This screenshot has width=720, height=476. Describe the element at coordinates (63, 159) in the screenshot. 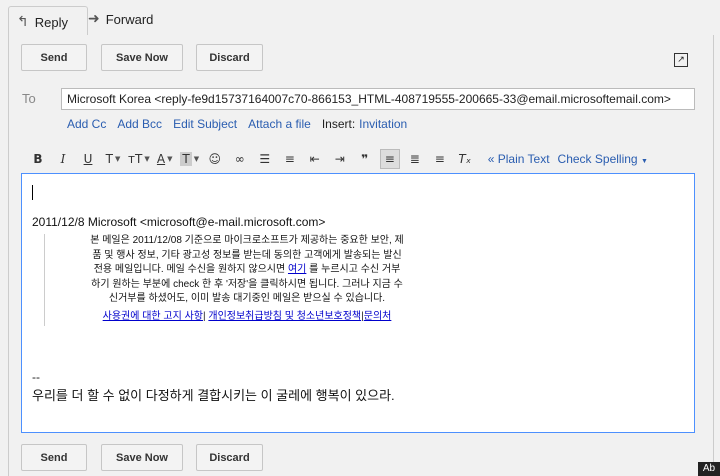

I see `italic-button: I` at that location.